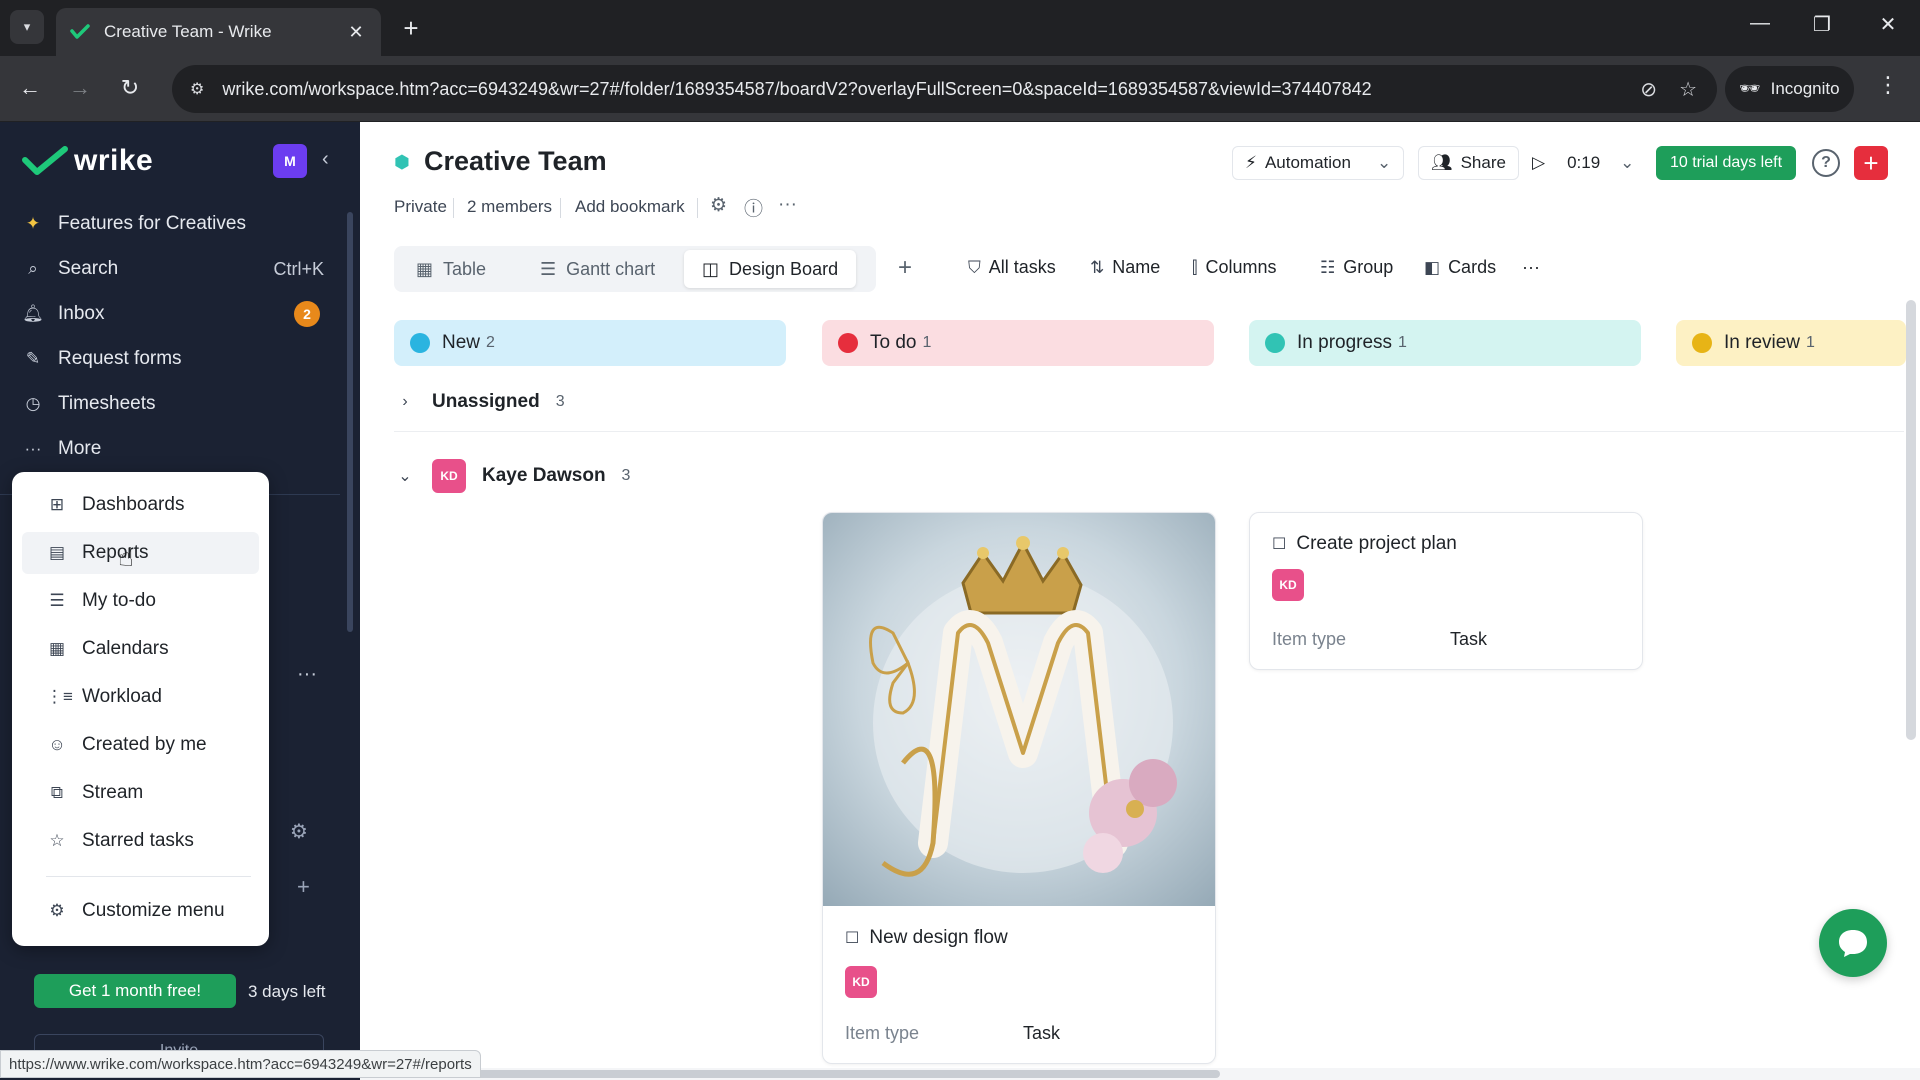 This screenshot has width=1920, height=1080. Describe the element at coordinates (1538, 163) in the screenshot. I see `play-icon: ▷` at that location.